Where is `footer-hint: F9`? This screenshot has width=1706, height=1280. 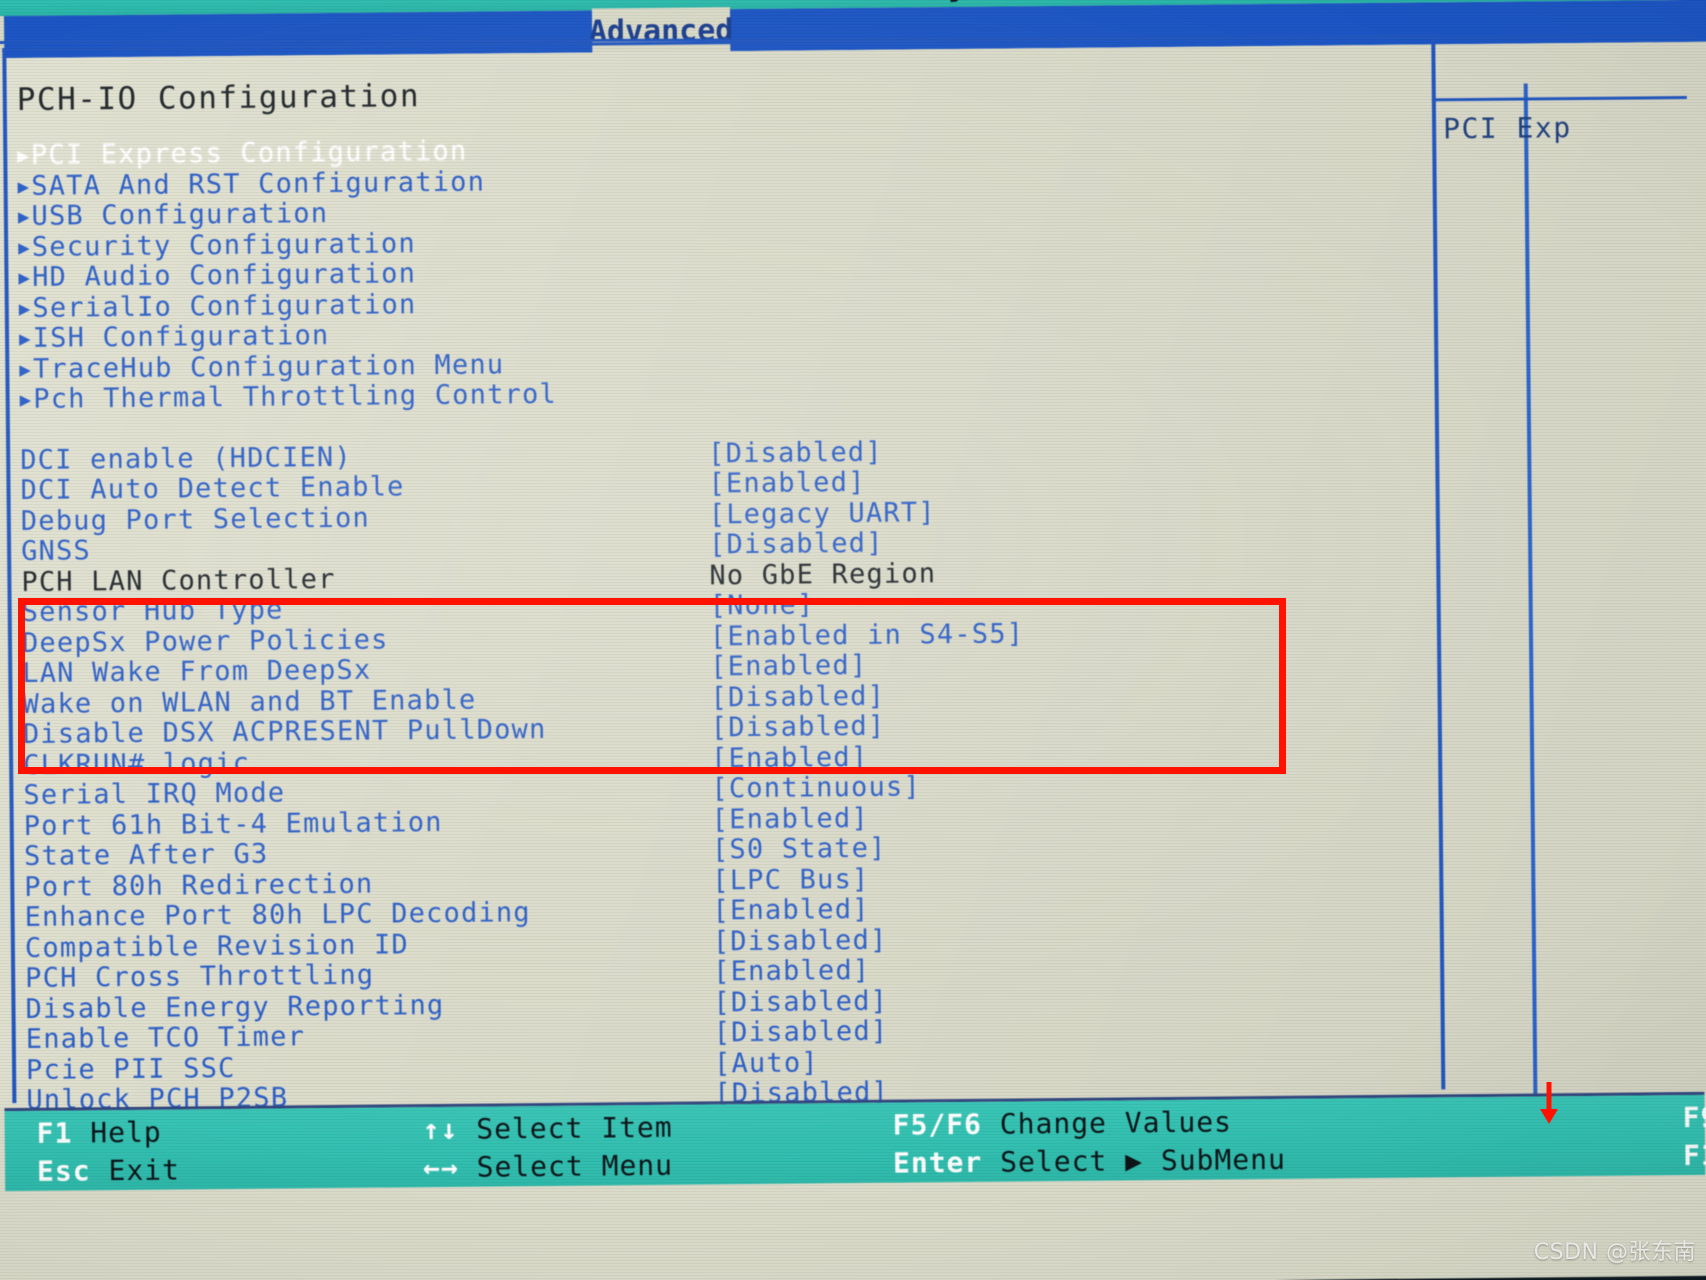
footer-hint: F9 is located at coordinates (1694, 1117).